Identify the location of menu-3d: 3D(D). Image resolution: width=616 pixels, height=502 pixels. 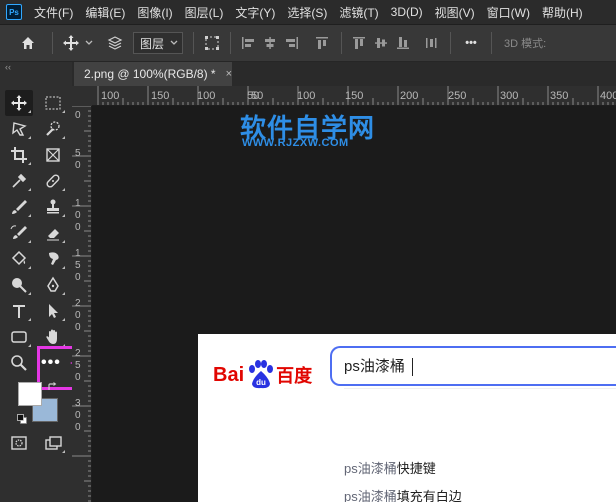
(407, 12).